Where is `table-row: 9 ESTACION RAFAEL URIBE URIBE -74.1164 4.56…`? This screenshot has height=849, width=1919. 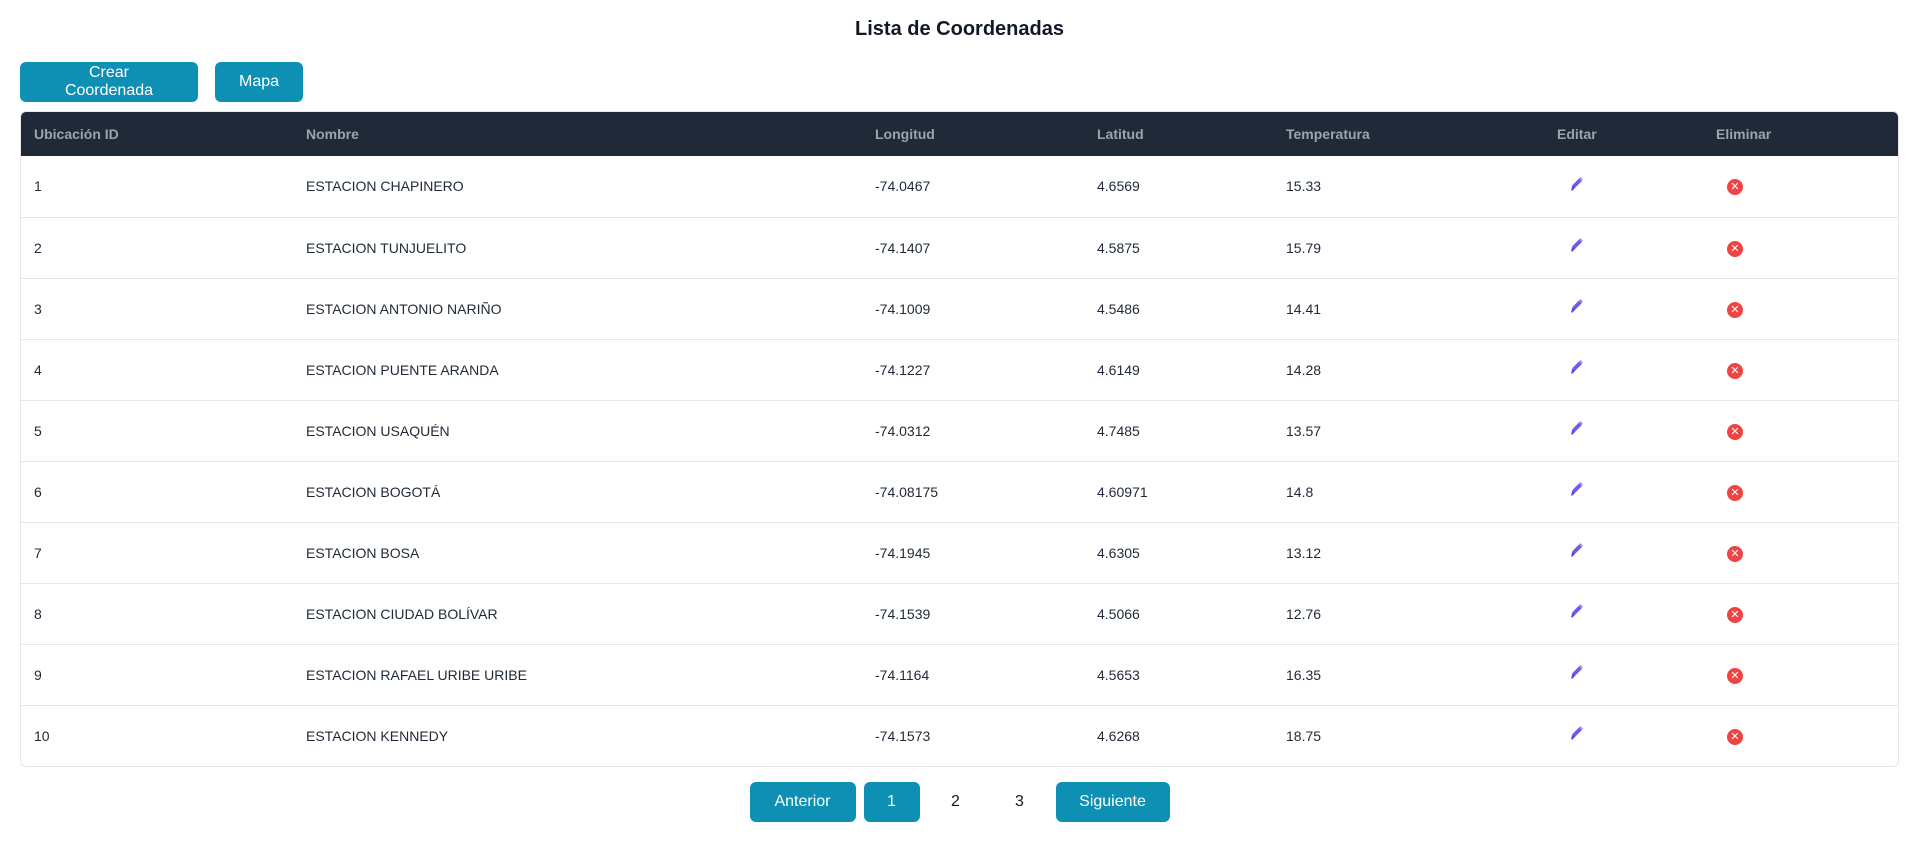 table-row: 9 ESTACION RAFAEL URIBE URIBE -74.1164 4.56… is located at coordinates (959, 674).